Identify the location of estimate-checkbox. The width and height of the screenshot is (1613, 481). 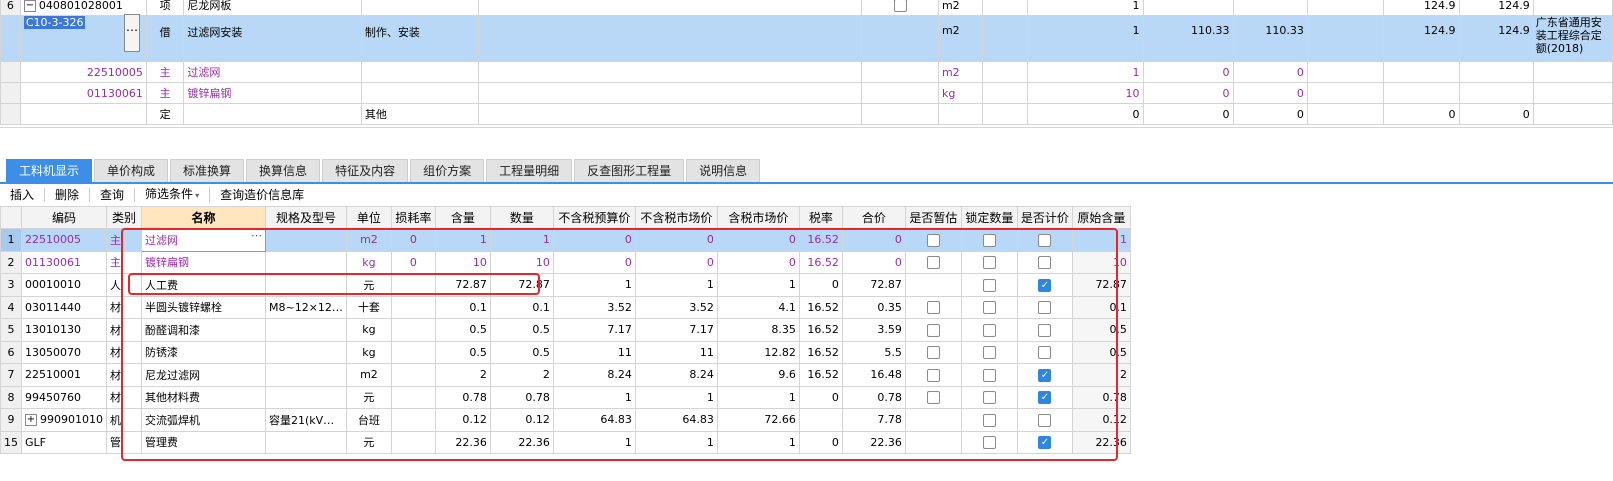
(933, 307).